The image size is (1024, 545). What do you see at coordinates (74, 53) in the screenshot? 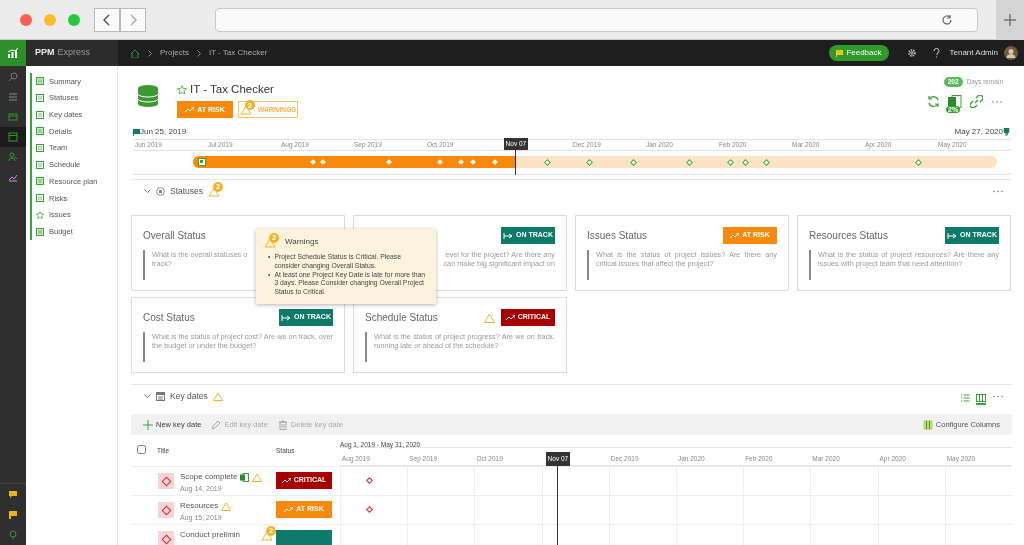
I see `brand-suffix: Express` at bounding box center [74, 53].